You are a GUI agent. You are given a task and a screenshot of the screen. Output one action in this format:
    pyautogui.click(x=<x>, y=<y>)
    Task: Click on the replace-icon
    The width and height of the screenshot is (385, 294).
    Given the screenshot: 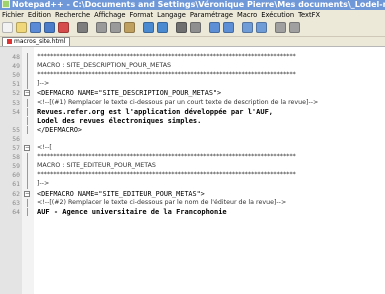 What is the action you would take?
    pyautogui.click(x=195, y=27)
    